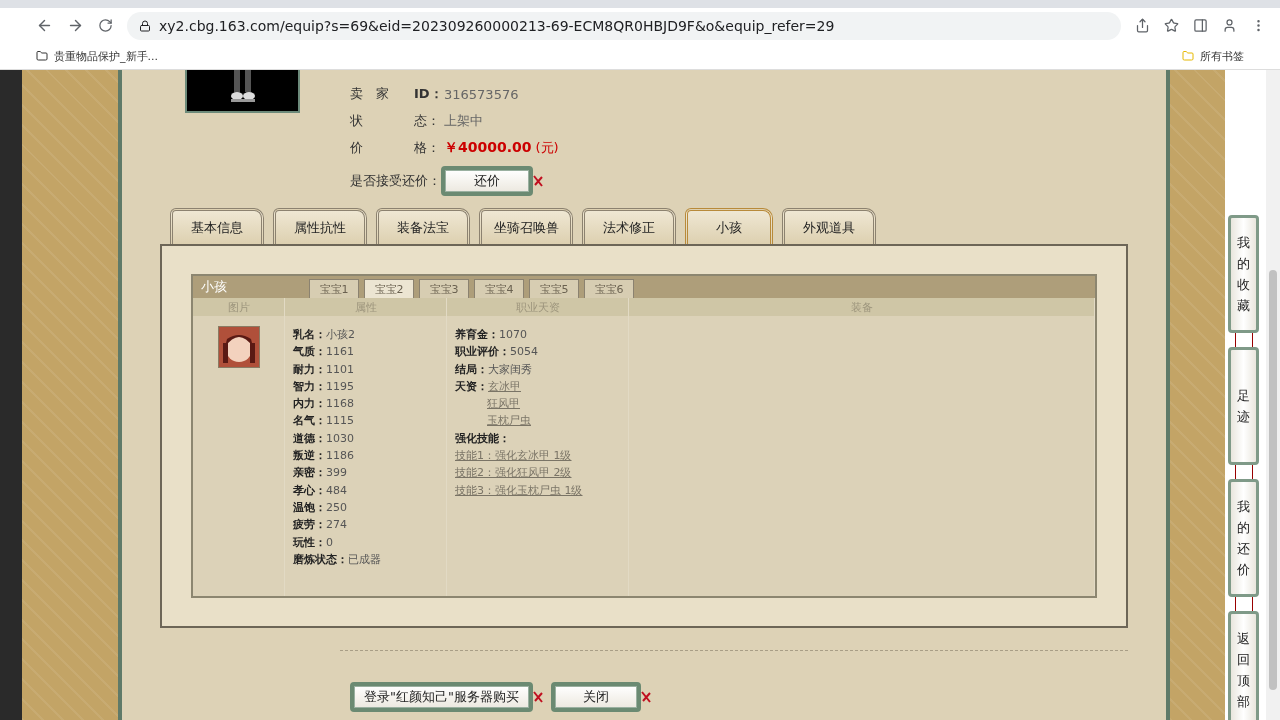 This screenshot has width=1280, height=720. What do you see at coordinates (547, 148) in the screenshot?
I see `currency-unit: (元)` at bounding box center [547, 148].